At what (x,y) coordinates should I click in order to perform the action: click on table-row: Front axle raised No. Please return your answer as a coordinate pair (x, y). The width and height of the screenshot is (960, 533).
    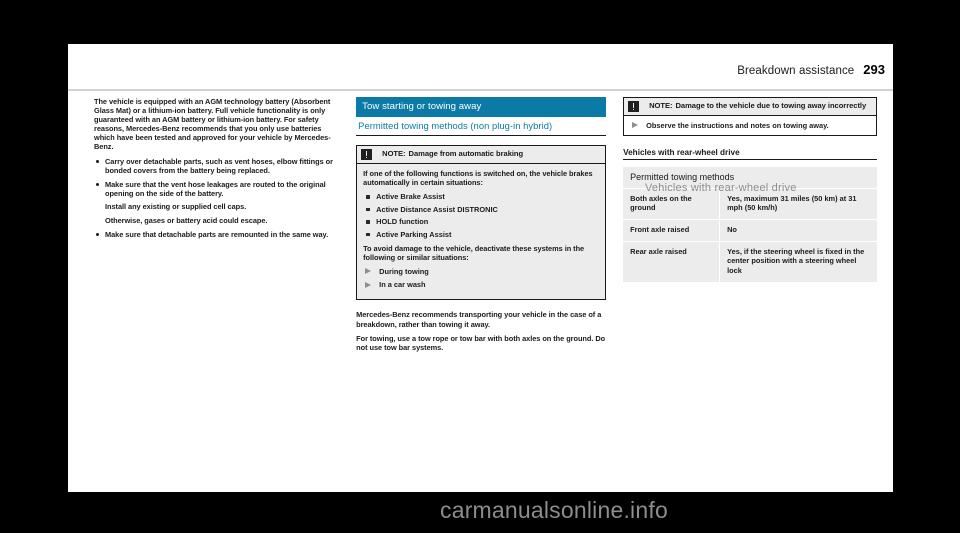
    Looking at the image, I should click on (750, 230).